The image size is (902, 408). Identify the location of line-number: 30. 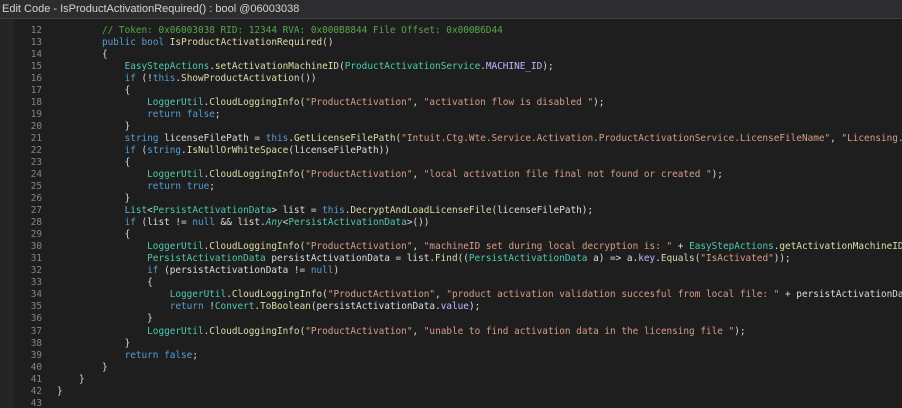
(36, 247).